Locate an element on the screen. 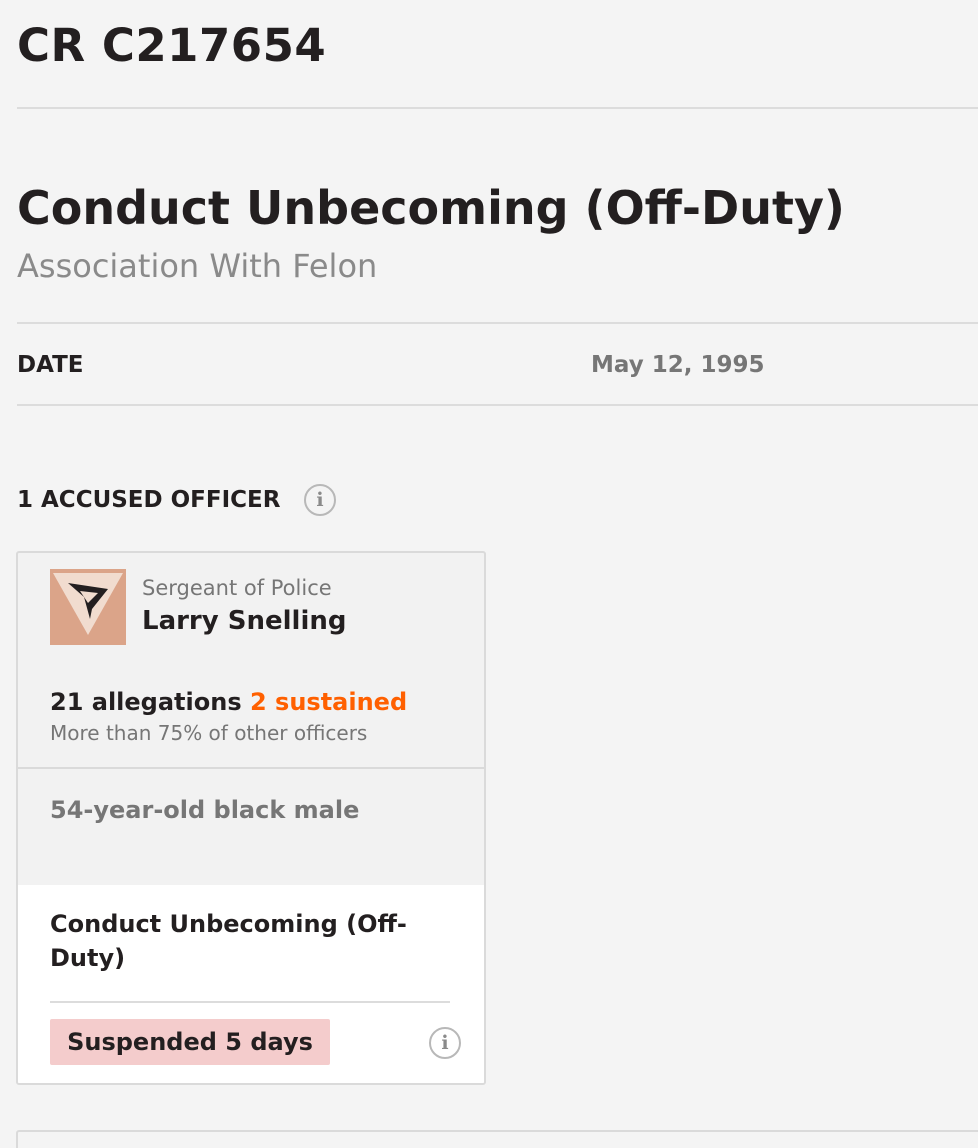 Image resolution: width=978 pixels, height=1148 pixels. officer-rank: Sergeant of Police is located at coordinates (237, 588).